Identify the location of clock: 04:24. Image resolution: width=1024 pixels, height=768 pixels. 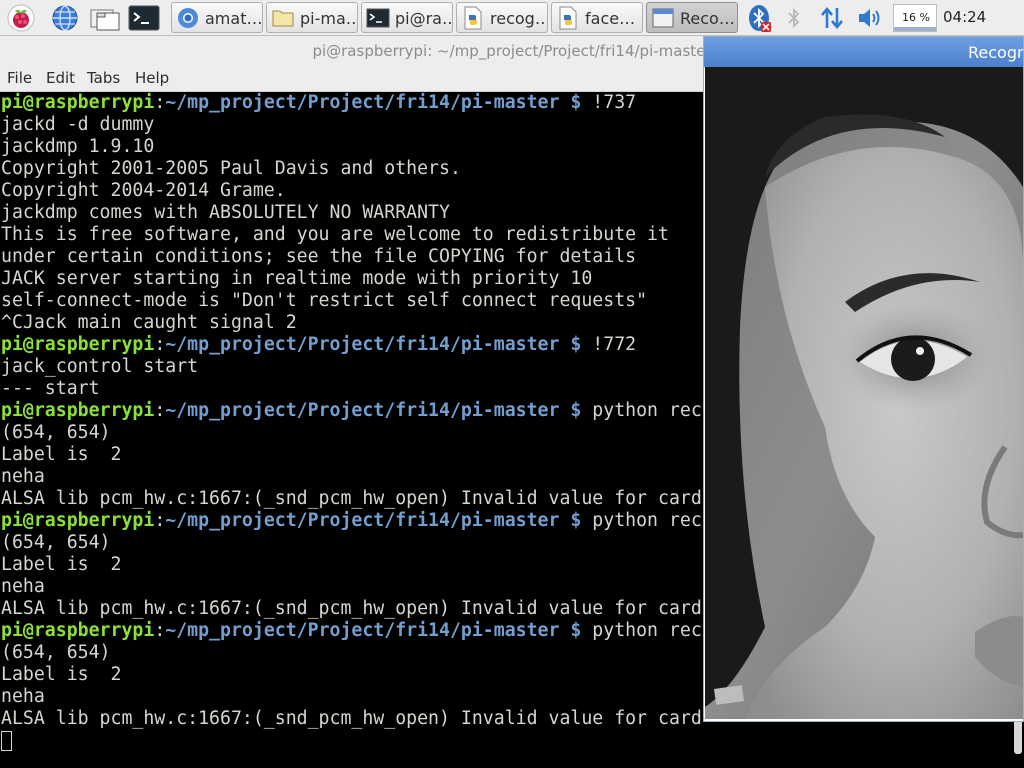
(964, 17).